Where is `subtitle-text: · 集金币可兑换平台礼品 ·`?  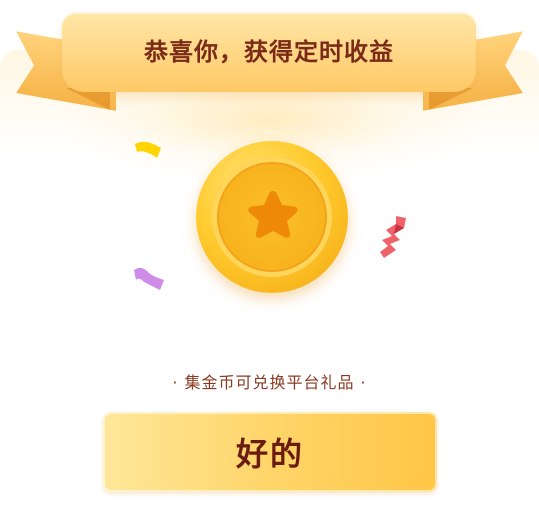 subtitle-text: · 集金币可兑换平台礼品 · is located at coordinates (269, 381).